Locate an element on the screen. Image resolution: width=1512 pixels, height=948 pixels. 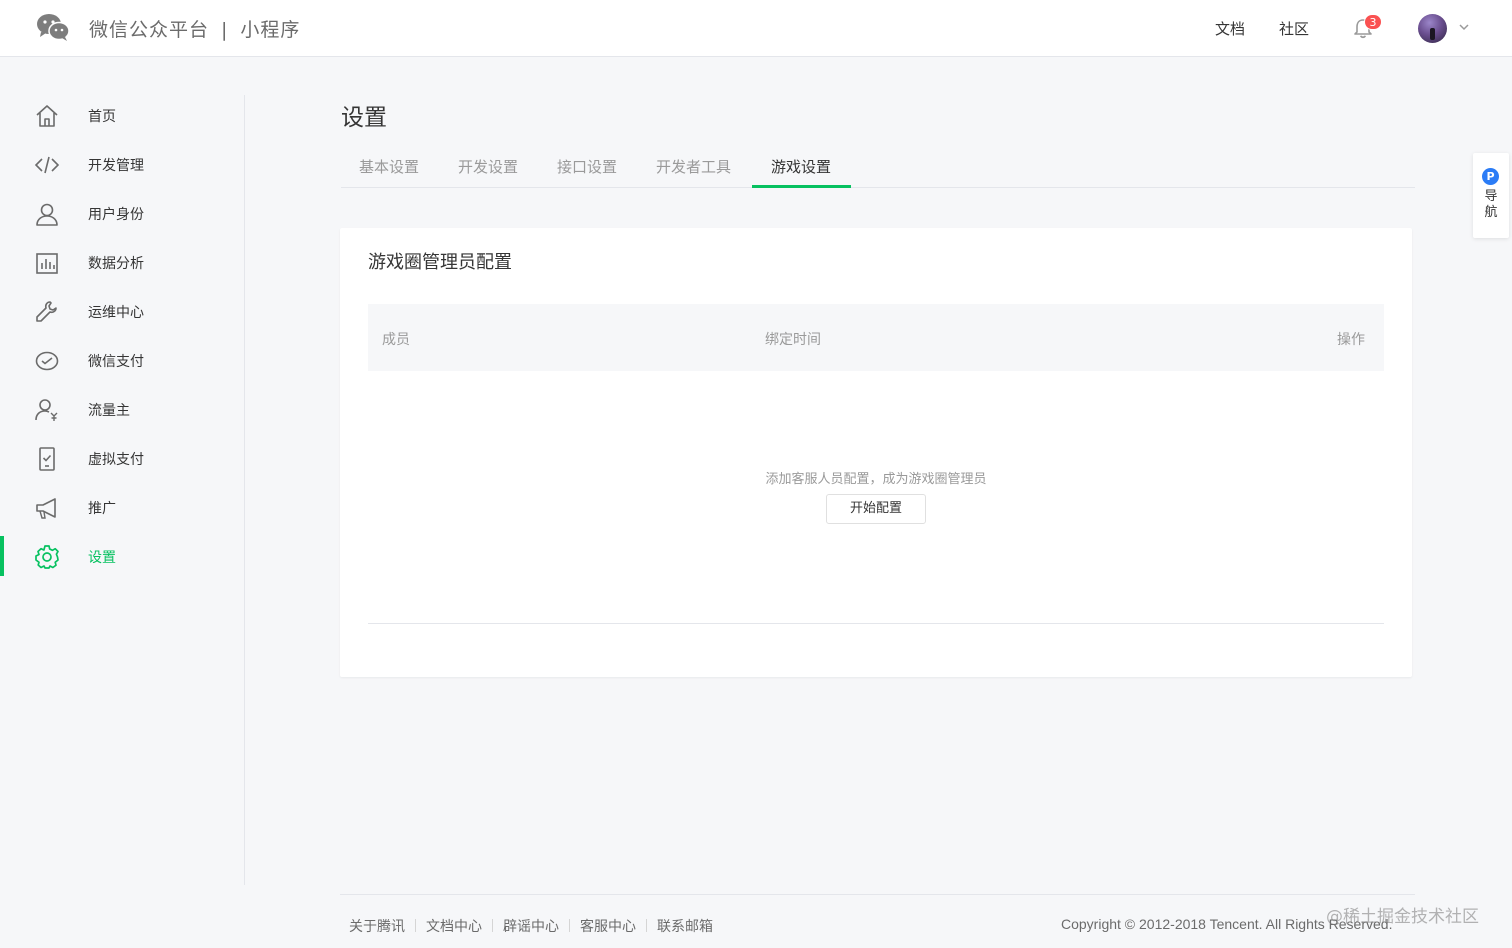
sidebar-item-home: 首页 is located at coordinates (122, 115).